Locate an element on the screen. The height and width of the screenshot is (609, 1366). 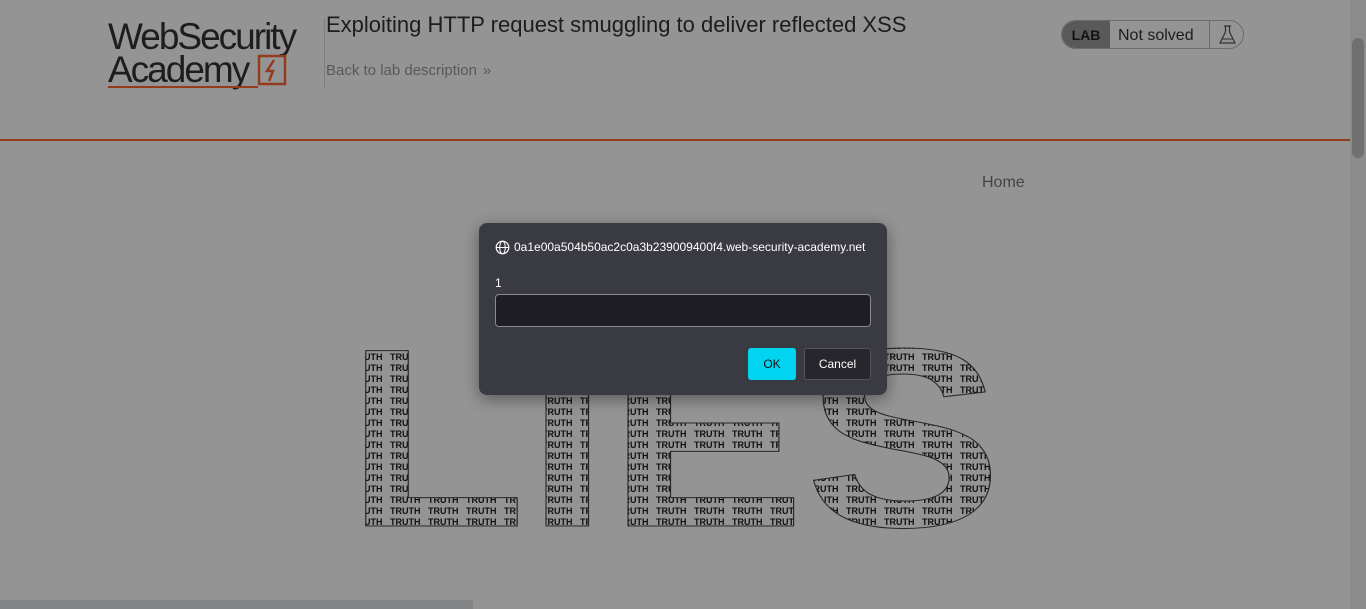
globe-icon is located at coordinates (502, 247).